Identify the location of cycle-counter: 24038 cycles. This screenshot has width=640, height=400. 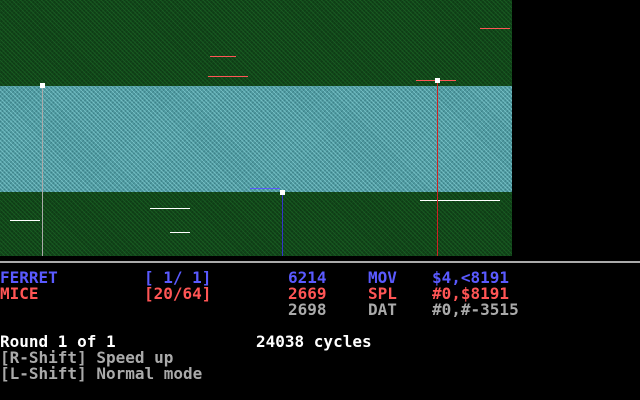
(314, 341).